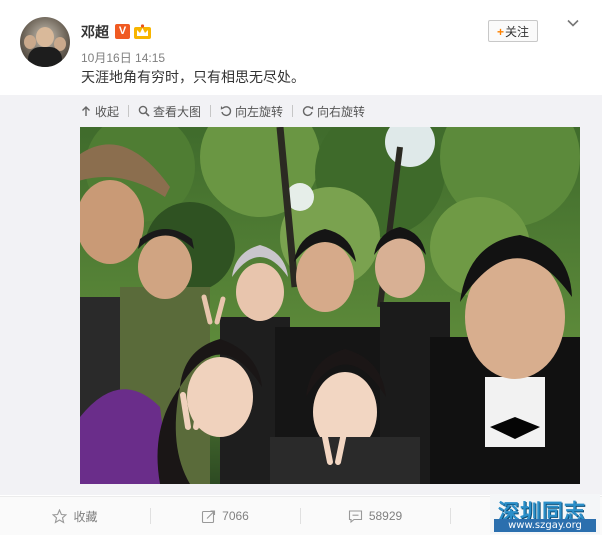 The width and height of the screenshot is (602, 538). I want to click on rotate-right-button: 向右旋转, so click(333, 111).